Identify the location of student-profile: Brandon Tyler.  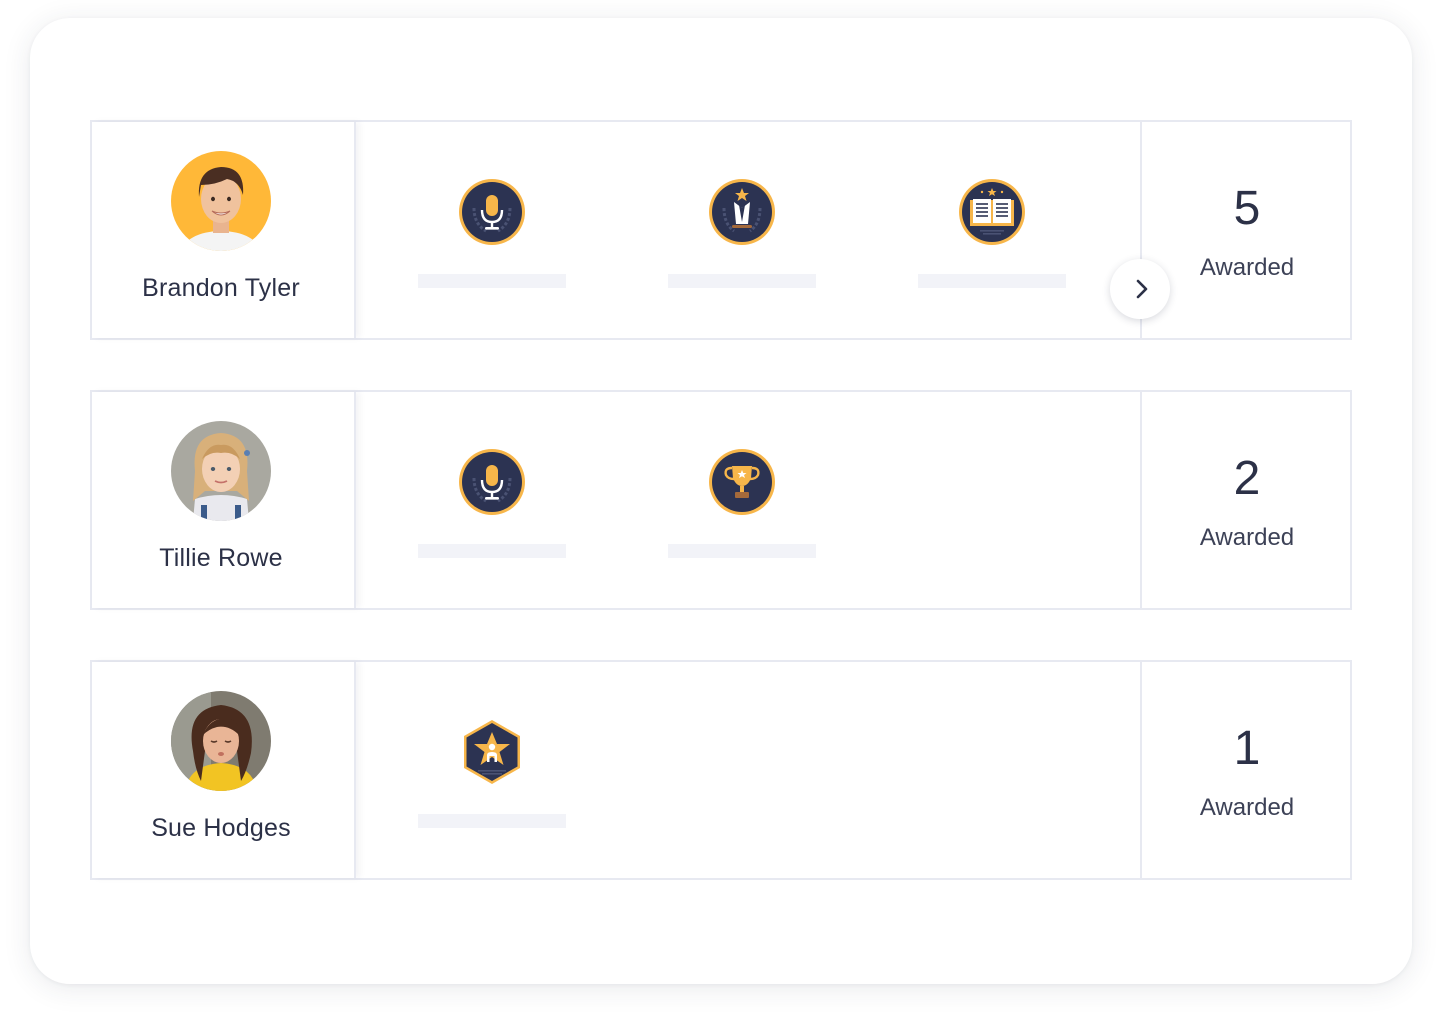
(224, 230).